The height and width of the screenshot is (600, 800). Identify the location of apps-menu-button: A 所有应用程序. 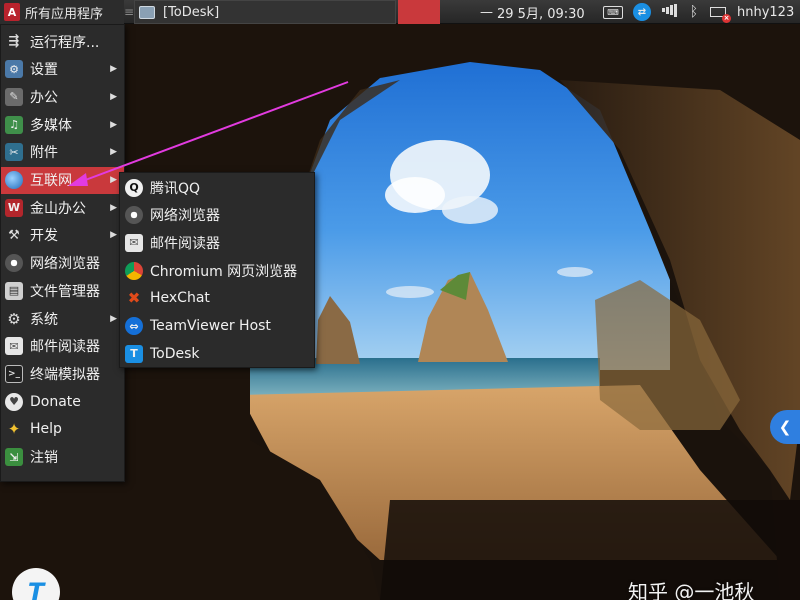
(62, 12).